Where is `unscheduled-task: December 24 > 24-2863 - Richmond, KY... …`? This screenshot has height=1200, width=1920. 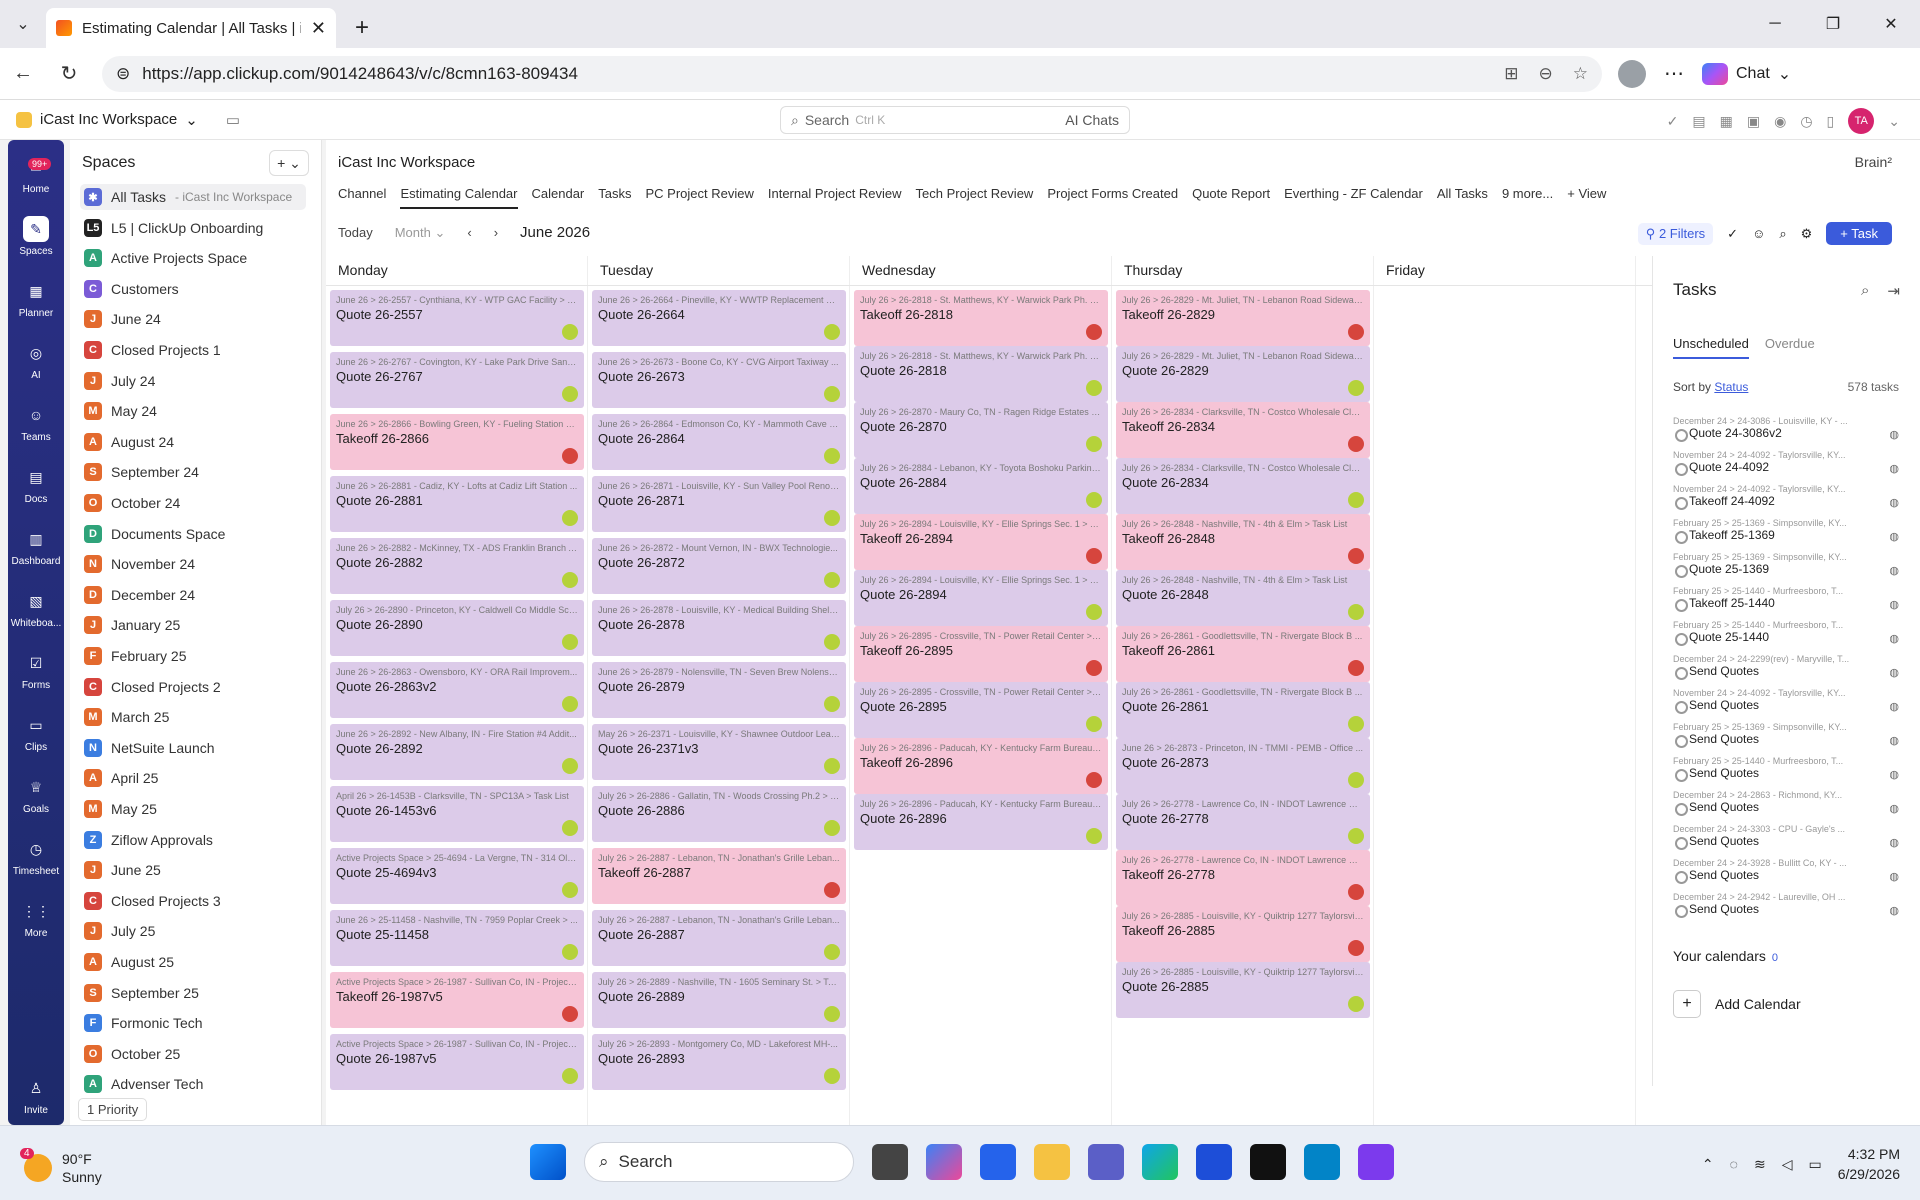
unscheduled-task: December 24 > 24-2863 - Richmond, KY... … is located at coordinates (1786, 807).